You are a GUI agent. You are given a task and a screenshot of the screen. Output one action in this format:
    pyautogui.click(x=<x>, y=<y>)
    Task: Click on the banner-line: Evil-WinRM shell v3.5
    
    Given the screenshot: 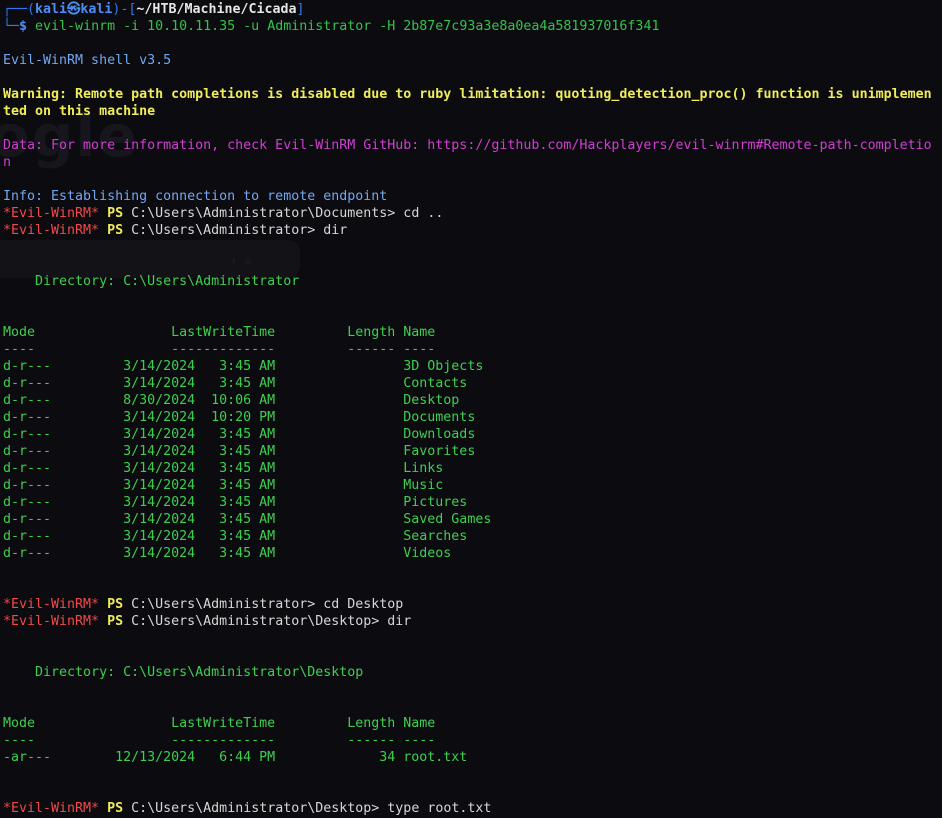 What is the action you would take?
    pyautogui.click(x=87, y=60)
    